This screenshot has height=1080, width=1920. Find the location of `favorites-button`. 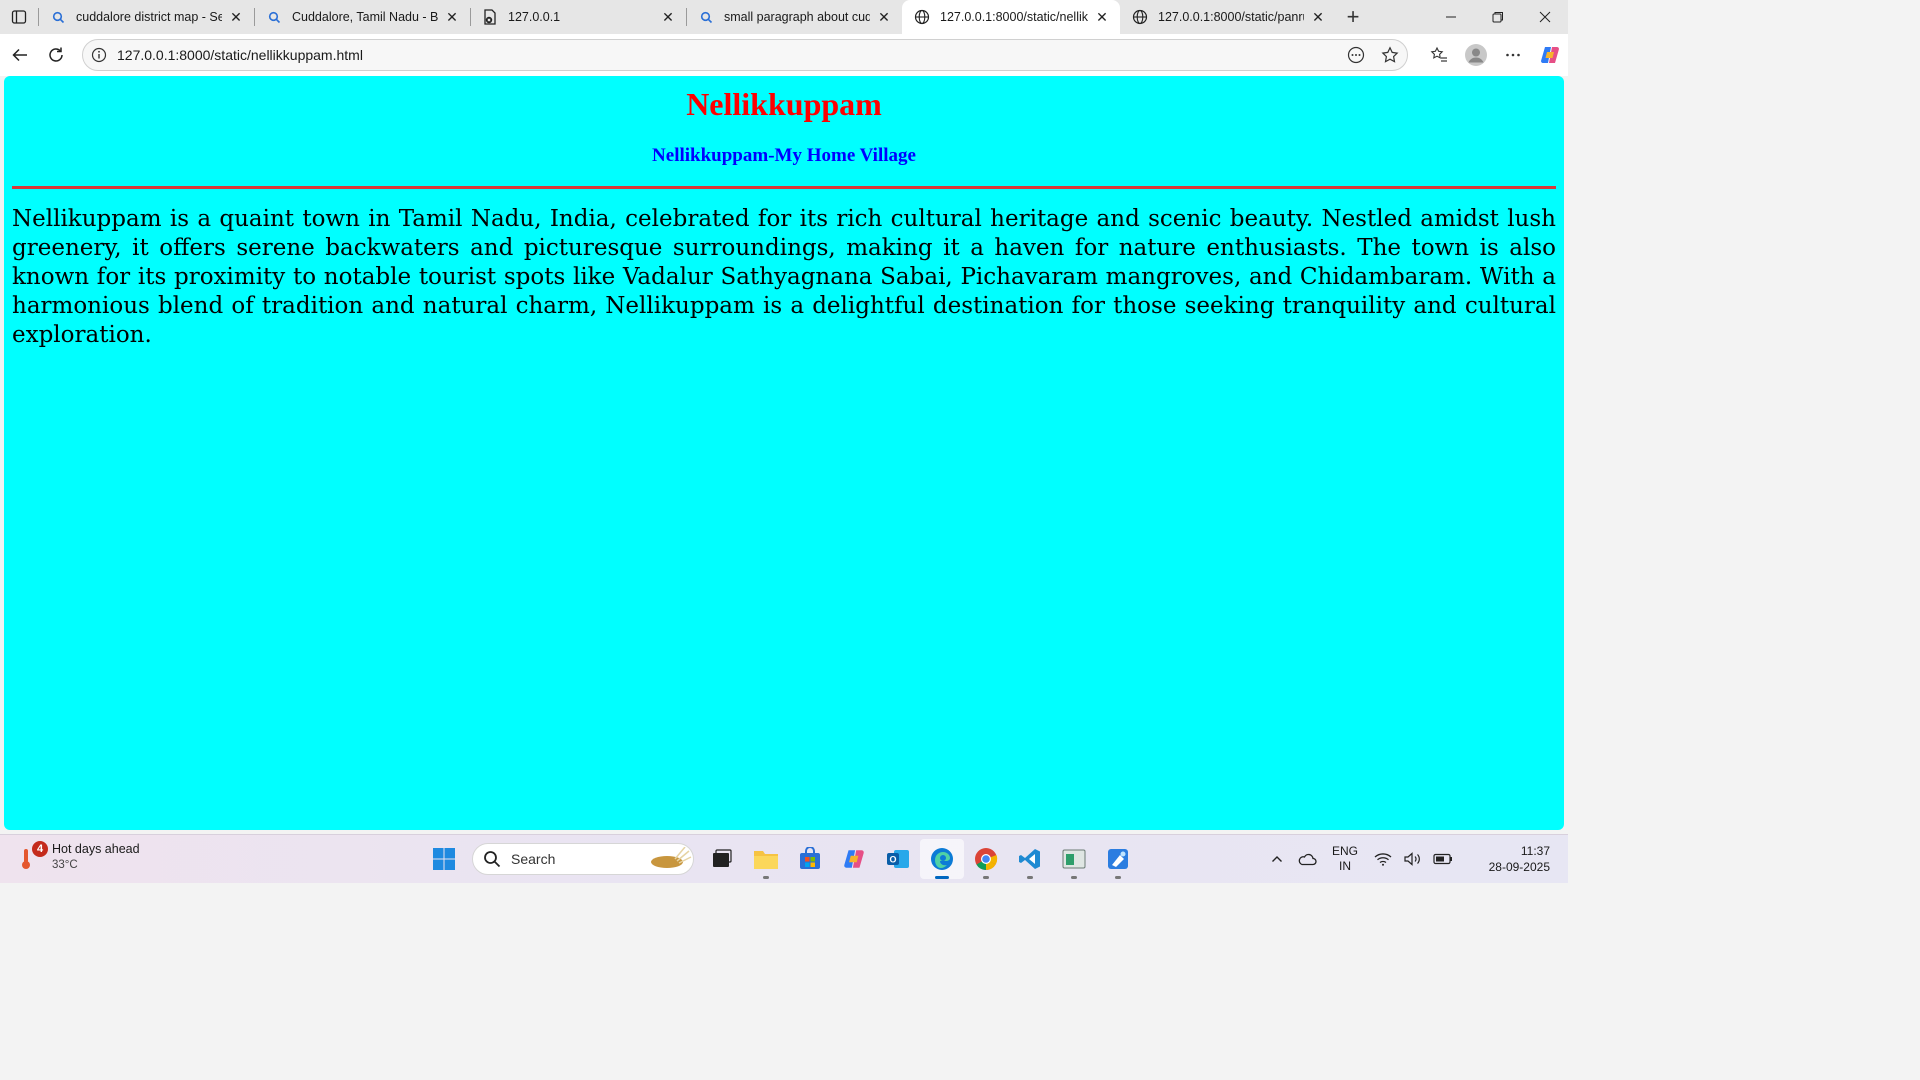

favorites-button is located at coordinates (1438, 55).